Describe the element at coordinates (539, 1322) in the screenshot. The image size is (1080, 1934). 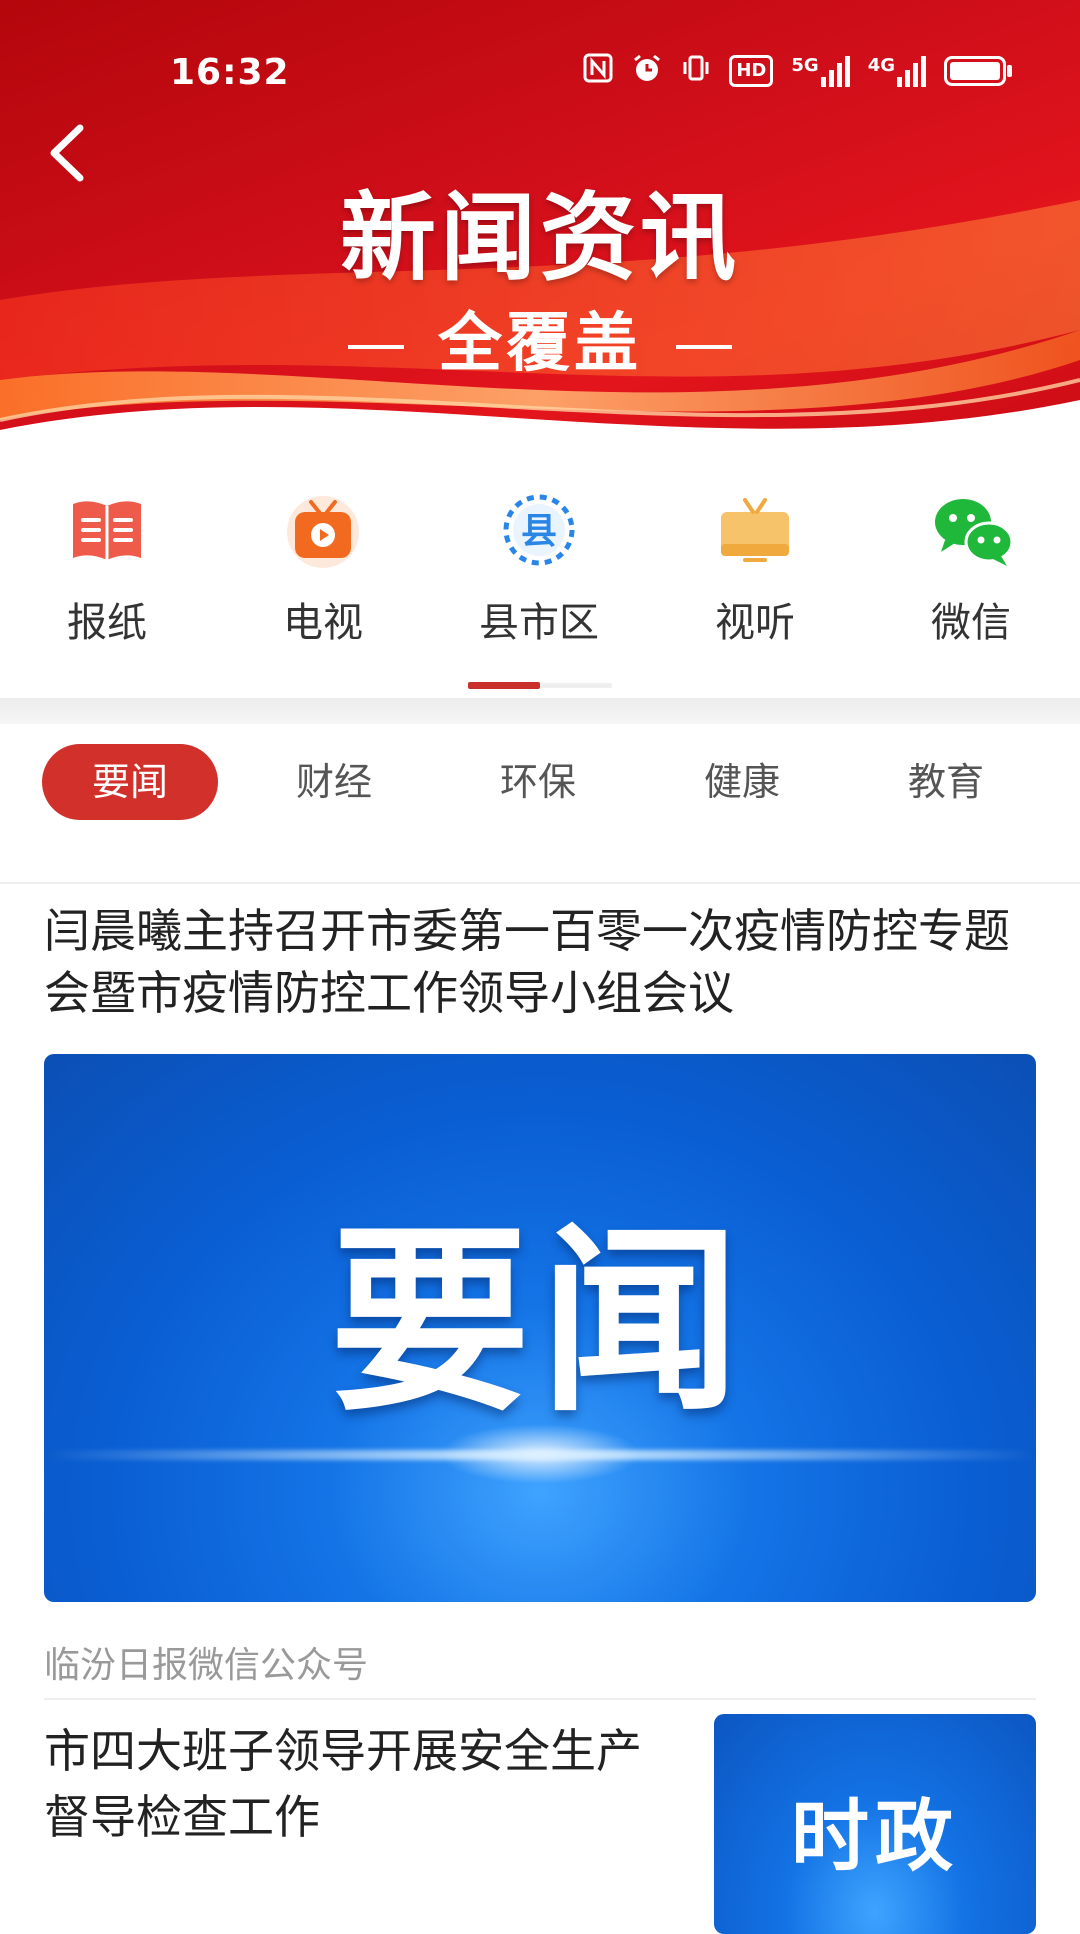
I see `thumbnail-text: 要闻` at that location.